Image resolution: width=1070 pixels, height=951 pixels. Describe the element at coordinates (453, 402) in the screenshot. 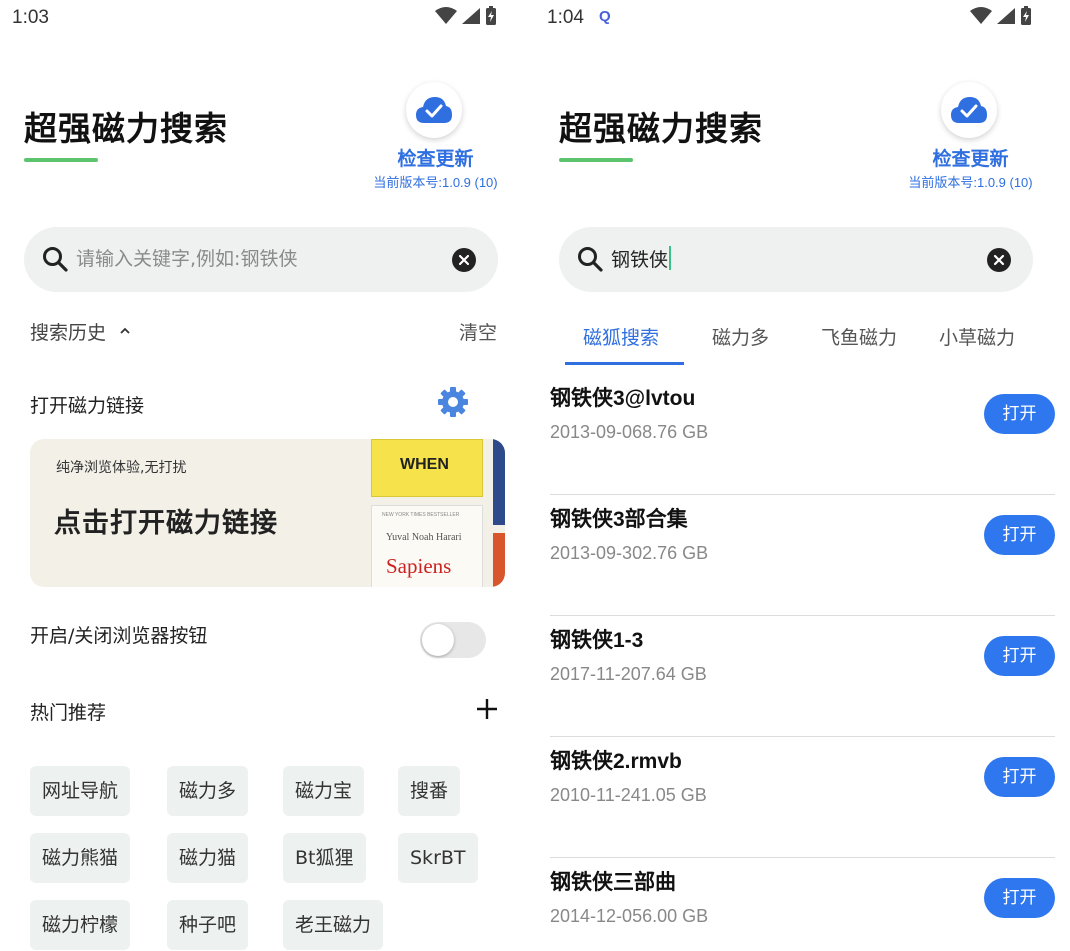

I see `gear-icon` at that location.